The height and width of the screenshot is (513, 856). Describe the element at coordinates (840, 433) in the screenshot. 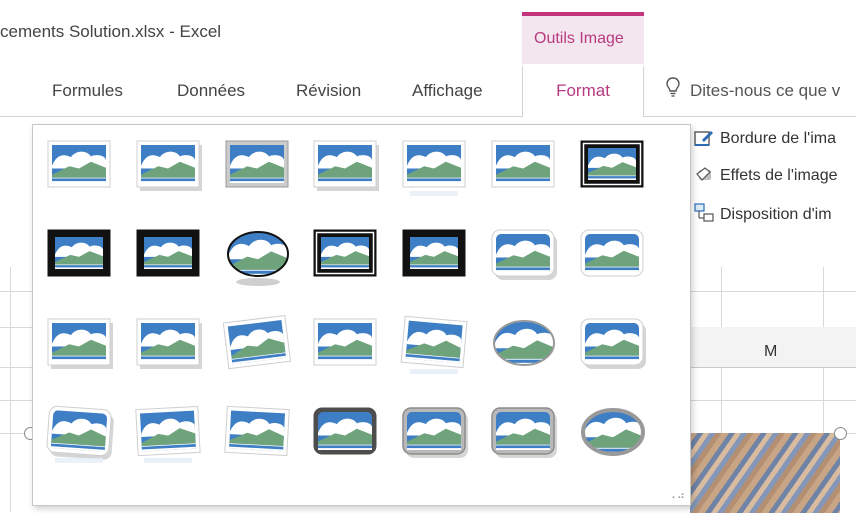

I see `resize-handle` at that location.